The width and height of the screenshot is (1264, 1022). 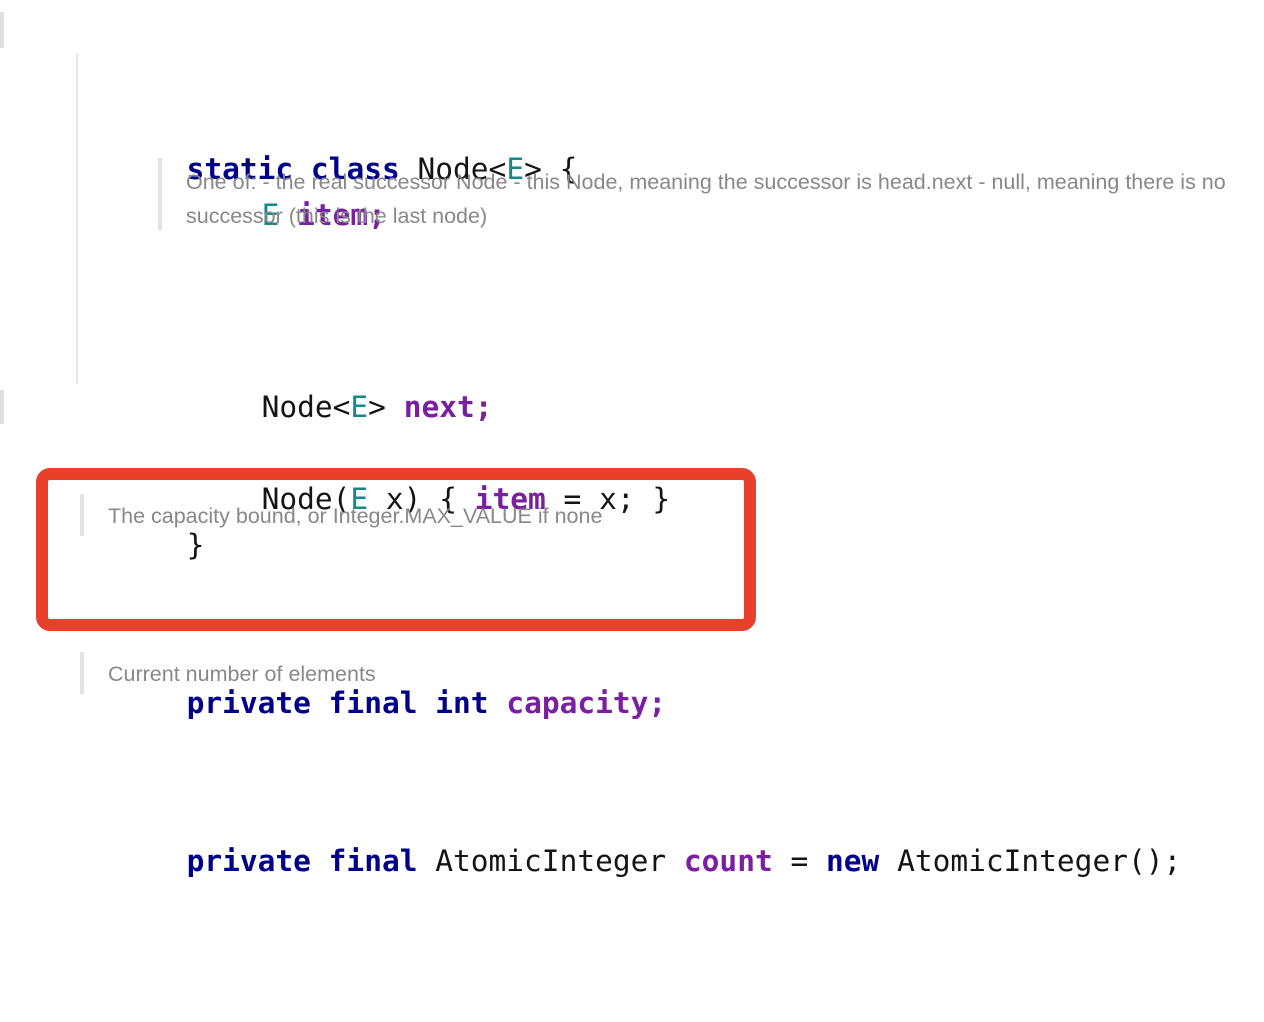 I want to click on keyword-new: new, so click(x=853, y=861).